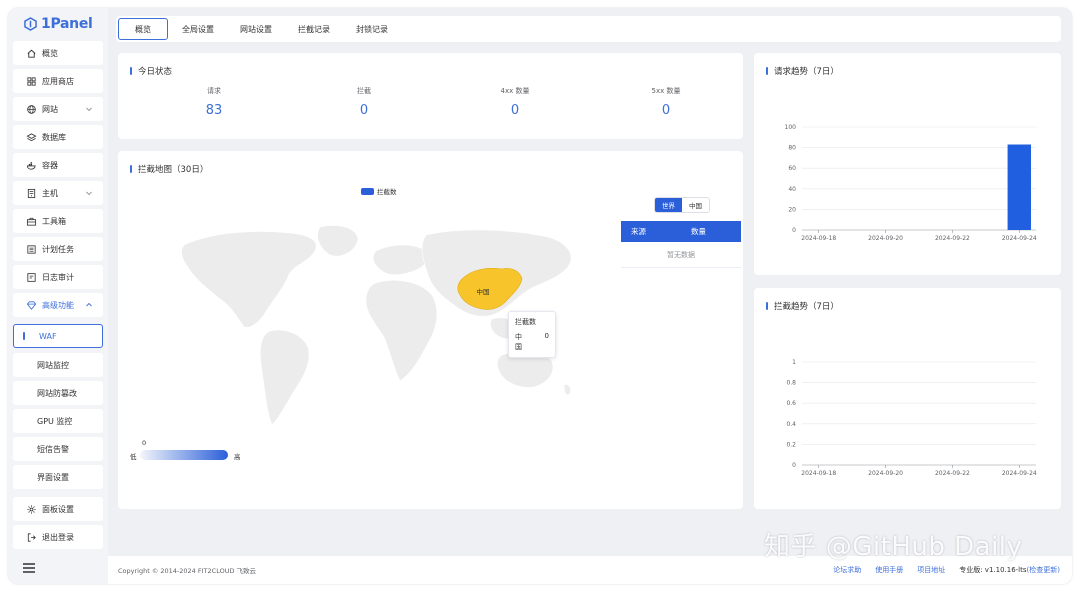 This screenshot has width=1080, height=592. What do you see at coordinates (794, 230) in the screenshot?
I see `y-tick-label: 0` at bounding box center [794, 230].